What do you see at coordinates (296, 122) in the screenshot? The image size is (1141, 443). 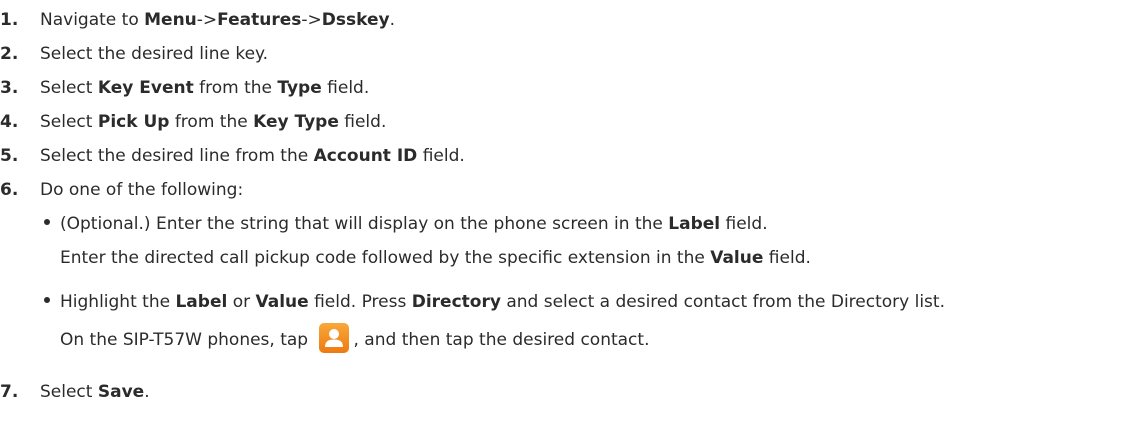 I see `key-type-label: Key Type` at bounding box center [296, 122].